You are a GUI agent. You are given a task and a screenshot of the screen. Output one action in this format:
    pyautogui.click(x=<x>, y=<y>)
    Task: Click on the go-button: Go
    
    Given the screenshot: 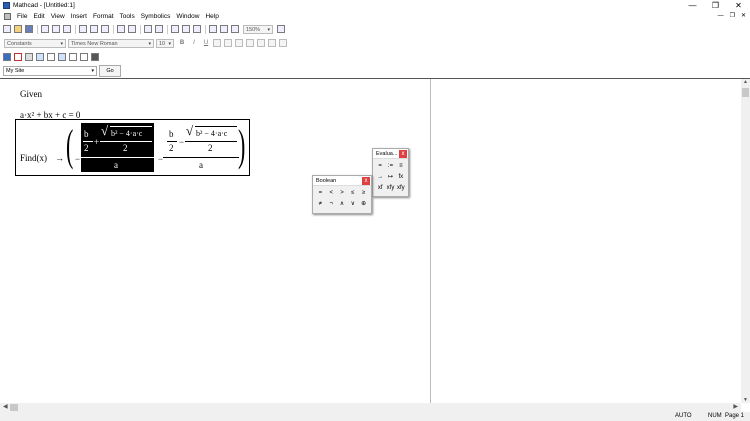 What is the action you would take?
    pyautogui.click(x=110, y=71)
    